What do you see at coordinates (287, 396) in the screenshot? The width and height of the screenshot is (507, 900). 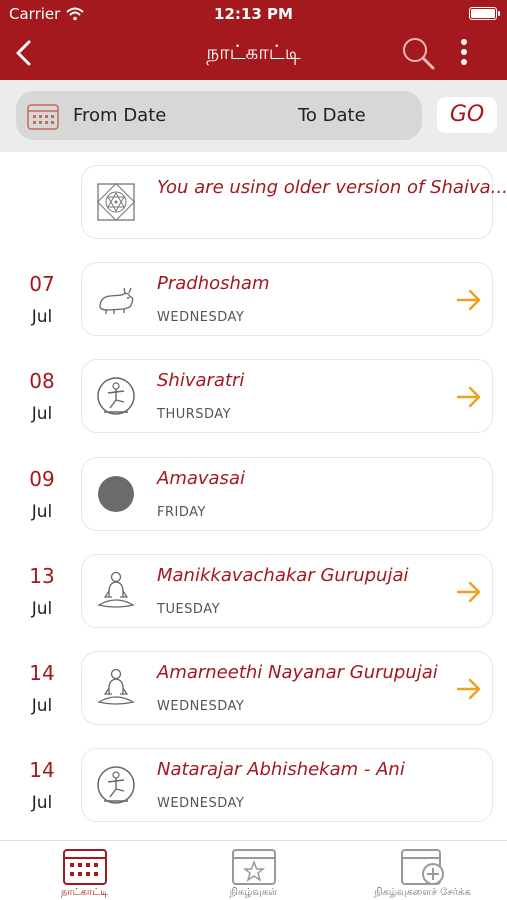 I see `event-card: Shivaratri THURSDAY` at bounding box center [287, 396].